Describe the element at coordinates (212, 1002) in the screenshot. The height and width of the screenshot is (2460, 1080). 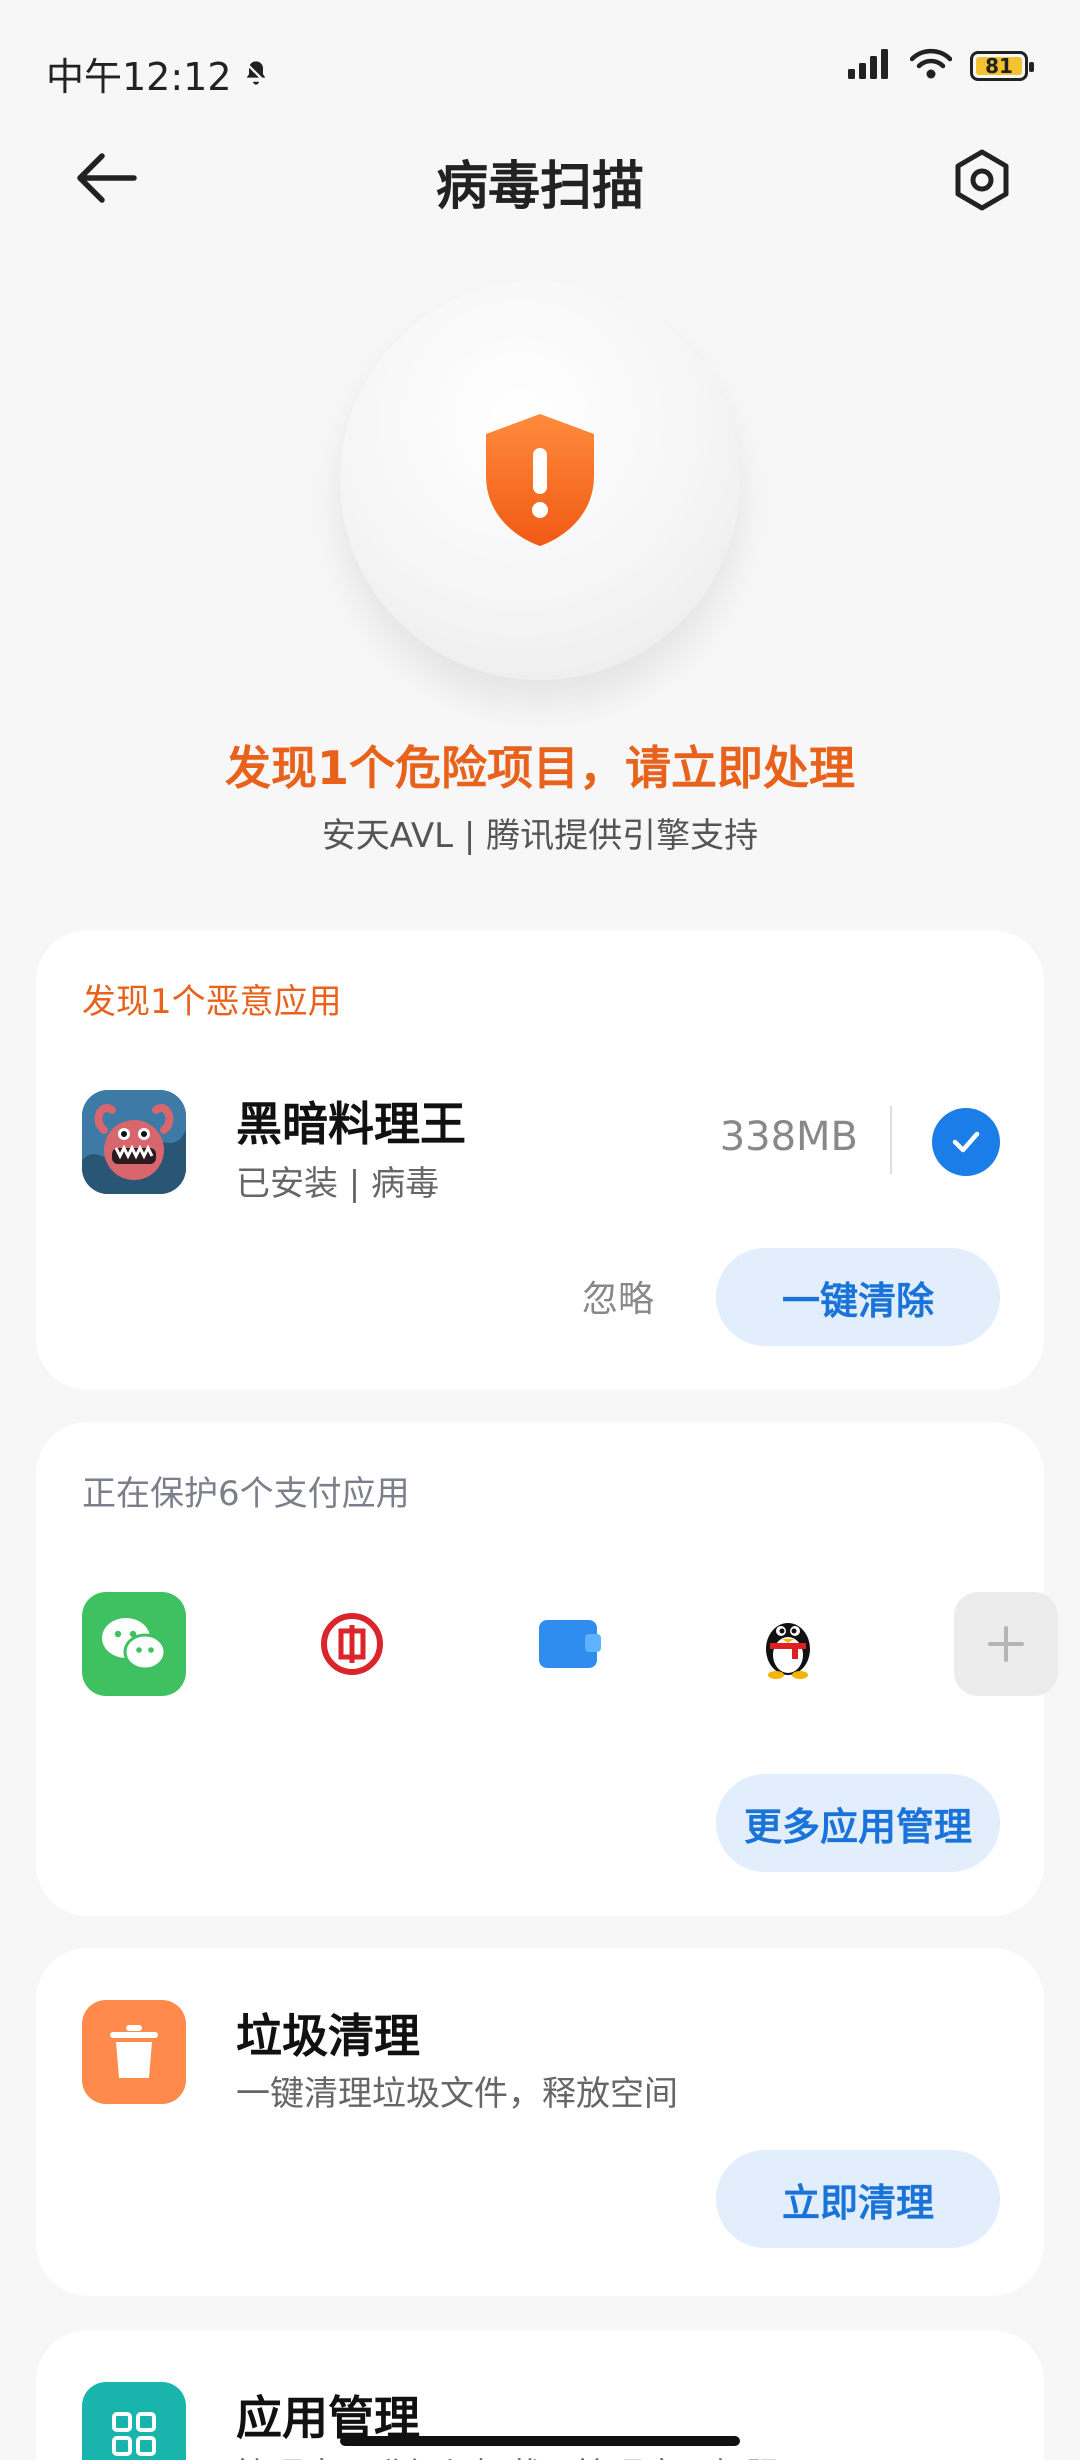
I see `malicious-app-heading: 发现1个恶意应用` at that location.